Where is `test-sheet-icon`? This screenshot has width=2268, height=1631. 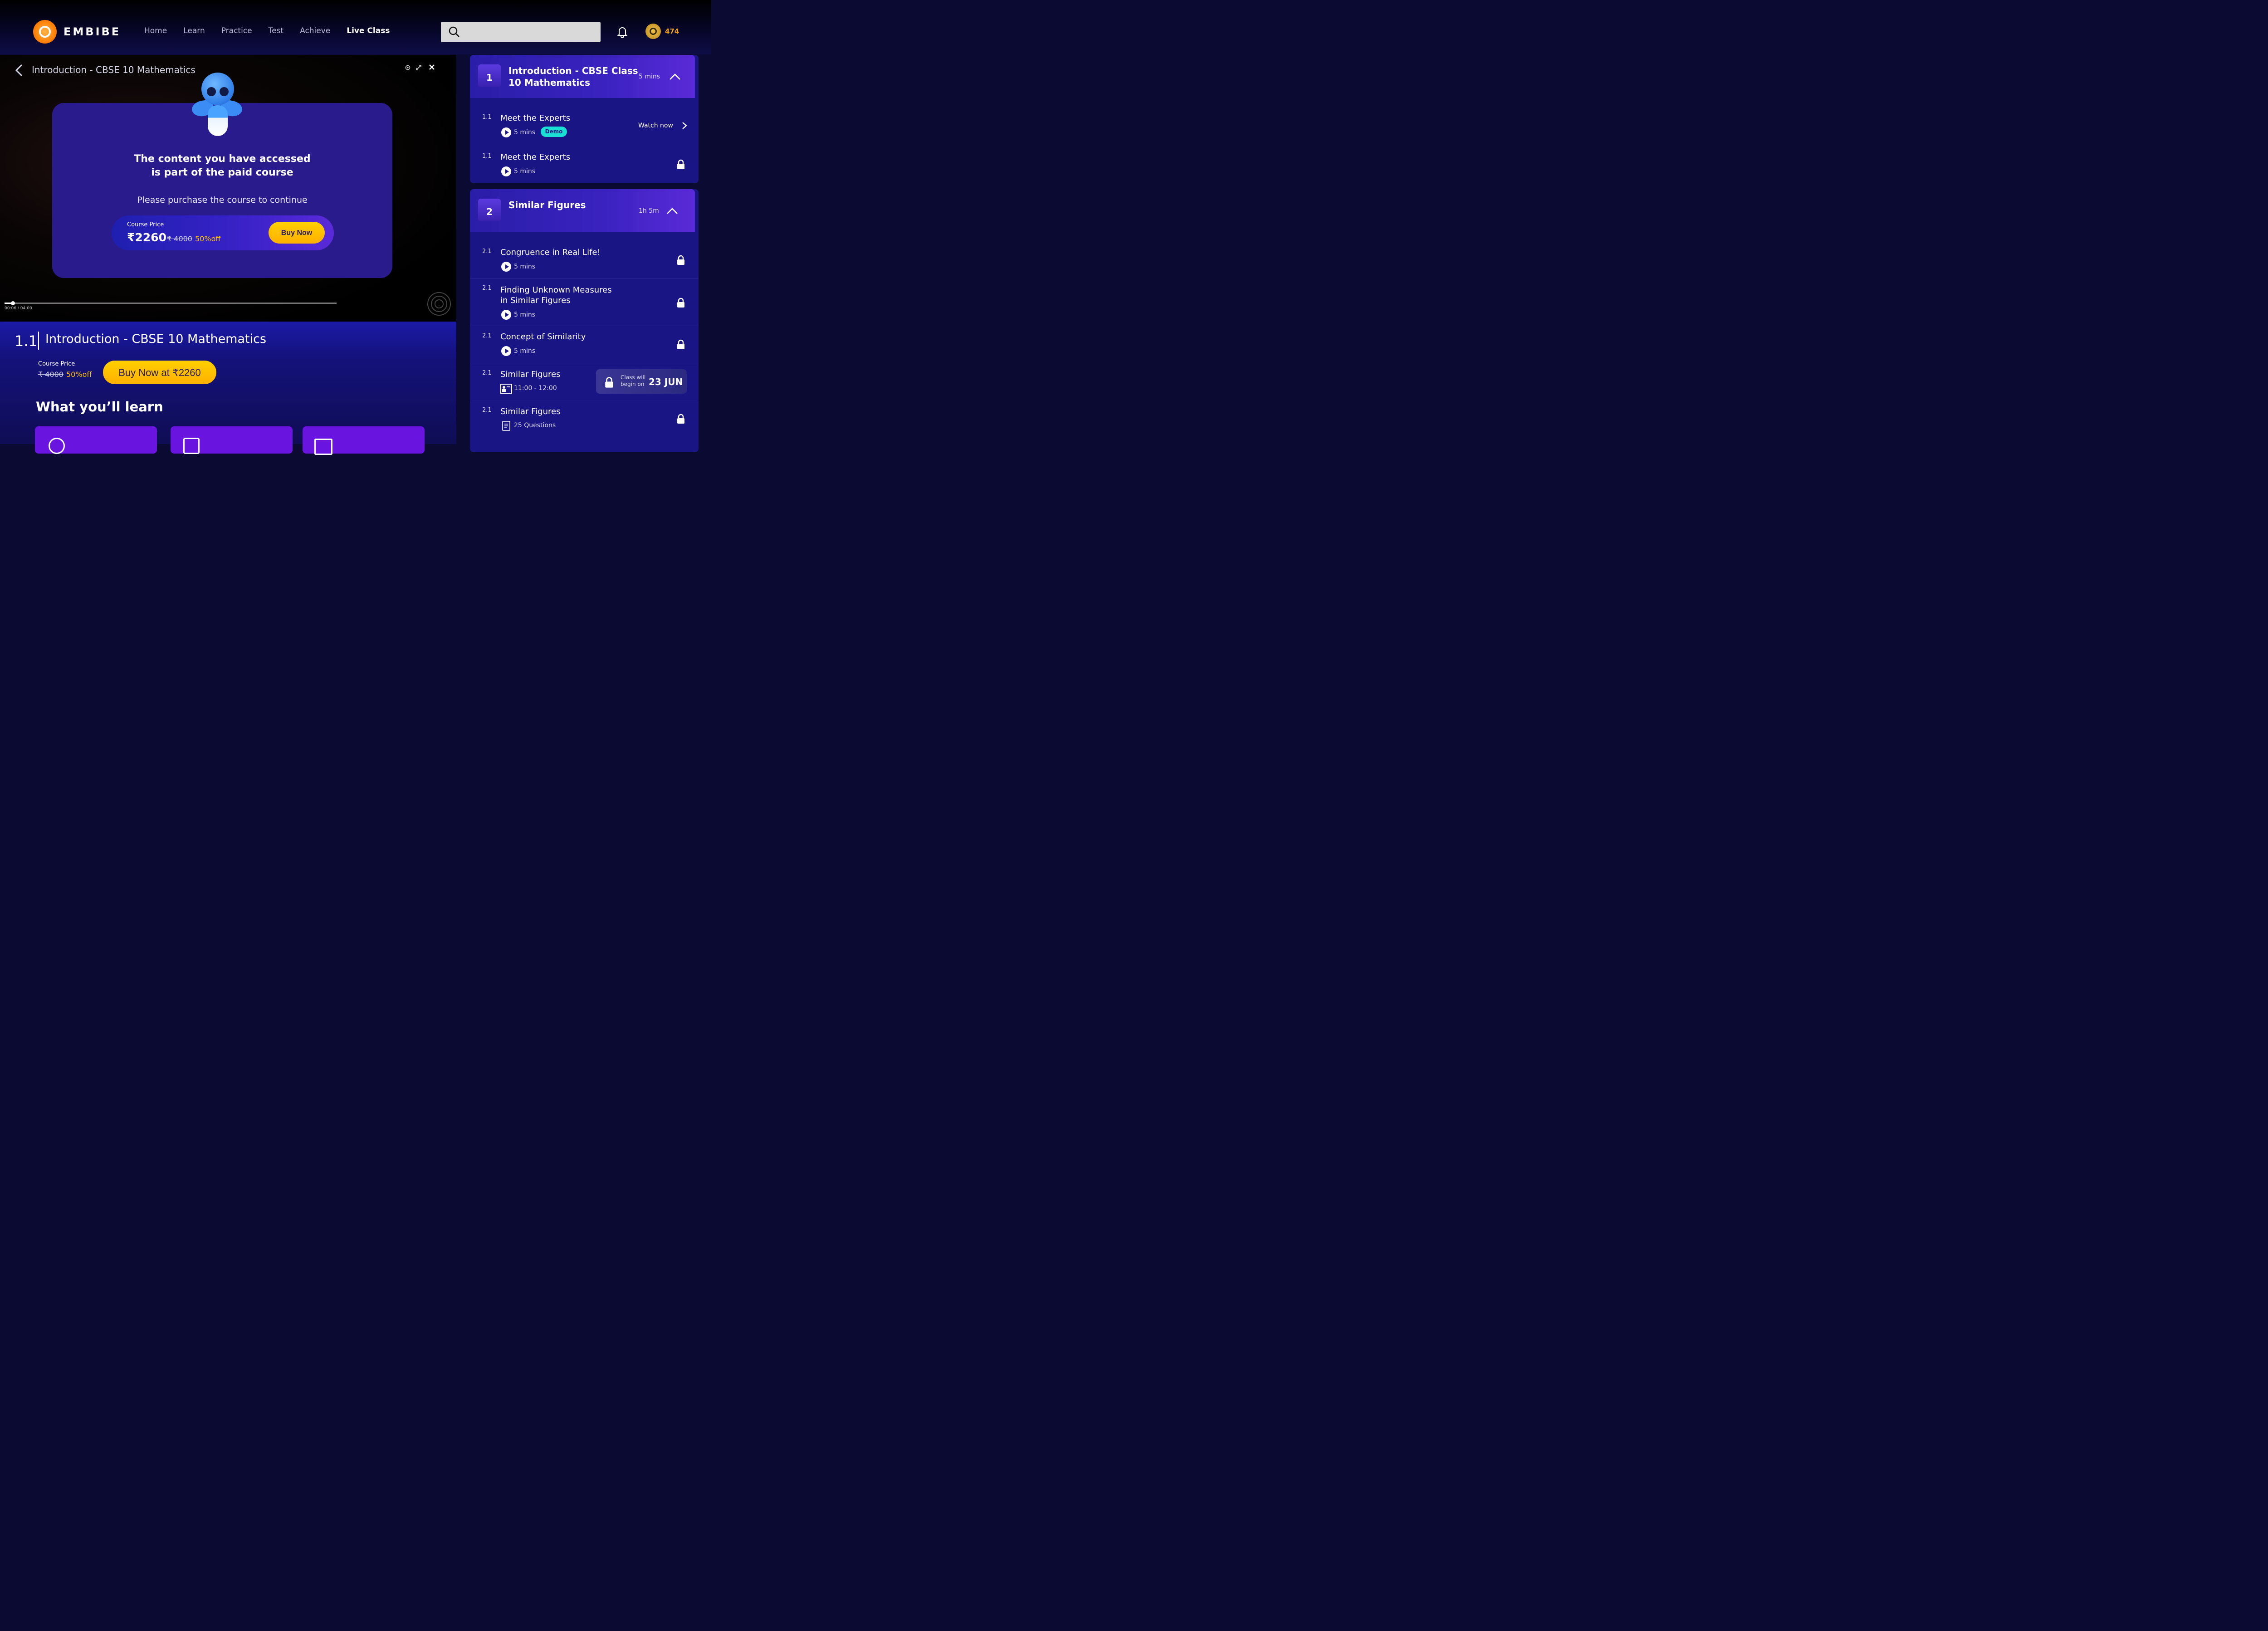 test-sheet-icon is located at coordinates (506, 426).